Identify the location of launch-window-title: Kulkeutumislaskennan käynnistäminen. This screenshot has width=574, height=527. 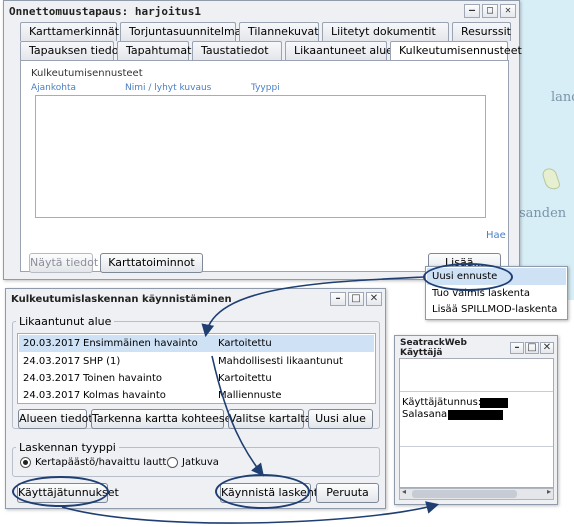
(121, 299).